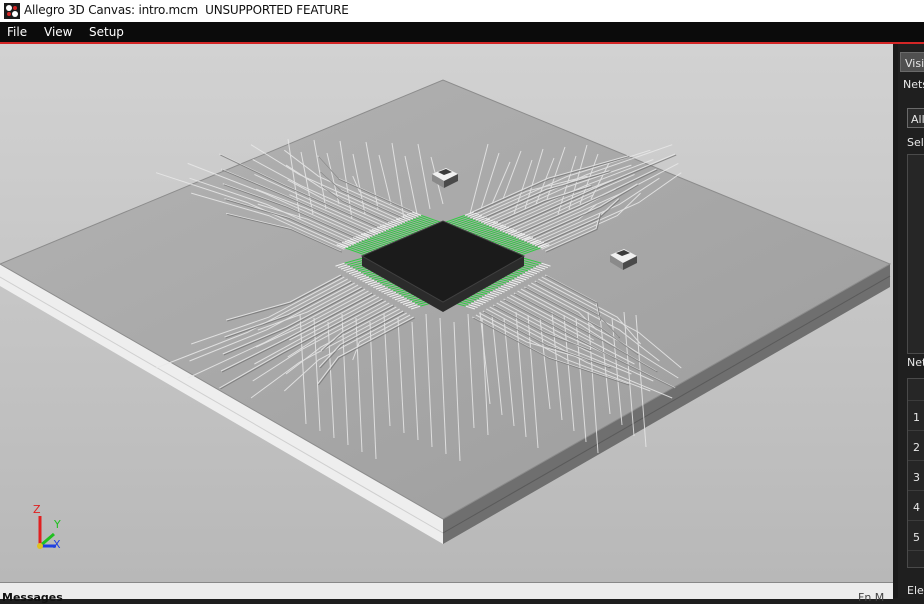 The height and width of the screenshot is (604, 924). What do you see at coordinates (912, 62) in the screenshot?
I see `tab-visibility: Visib` at bounding box center [912, 62].